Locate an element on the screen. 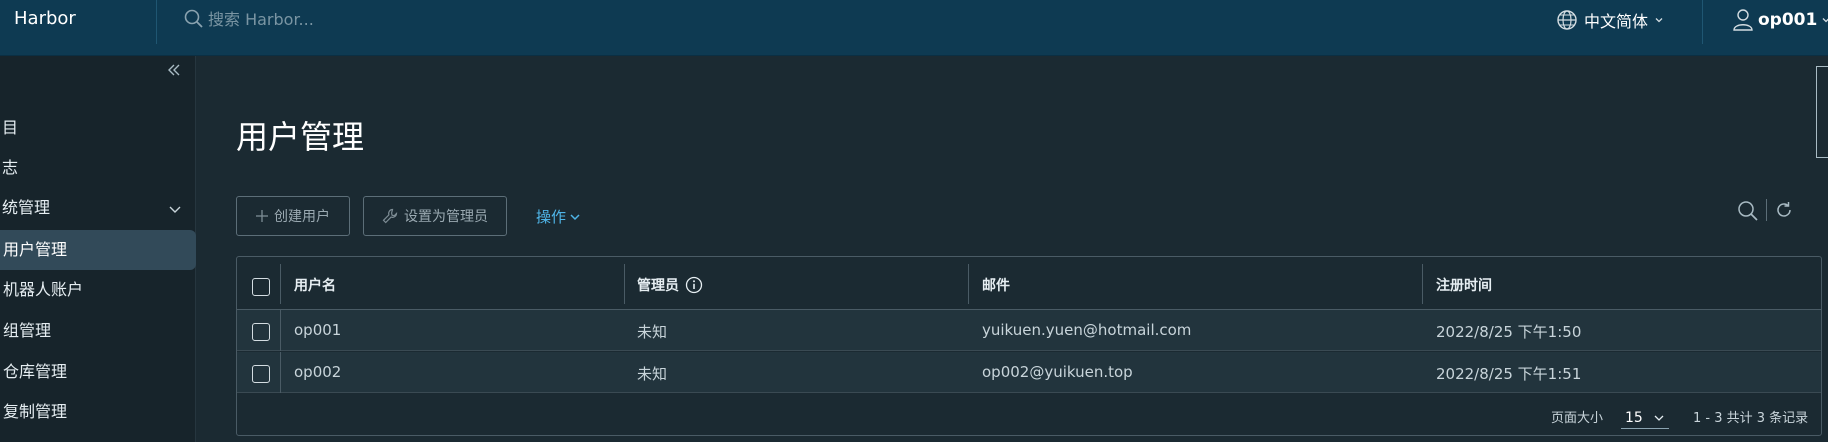 The image size is (1828, 442). sidebar-item-label: 志 is located at coordinates (10, 167).